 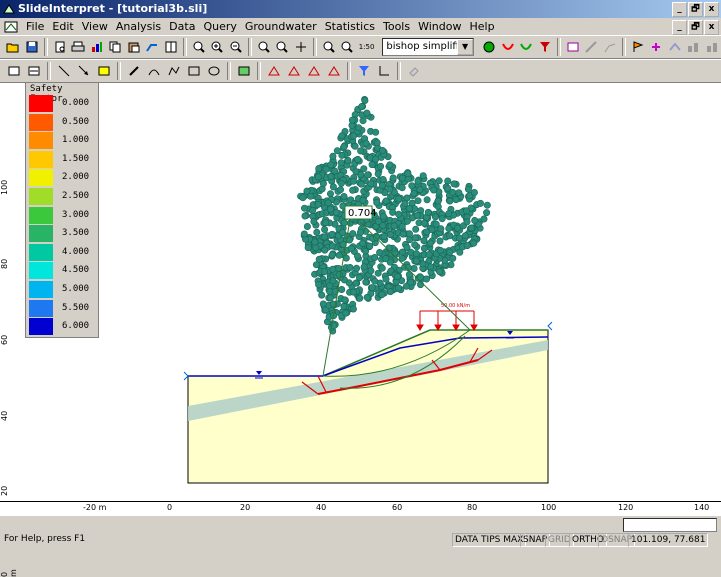 What do you see at coordinates (638, 47) in the screenshot?
I see `flag-icon` at bounding box center [638, 47].